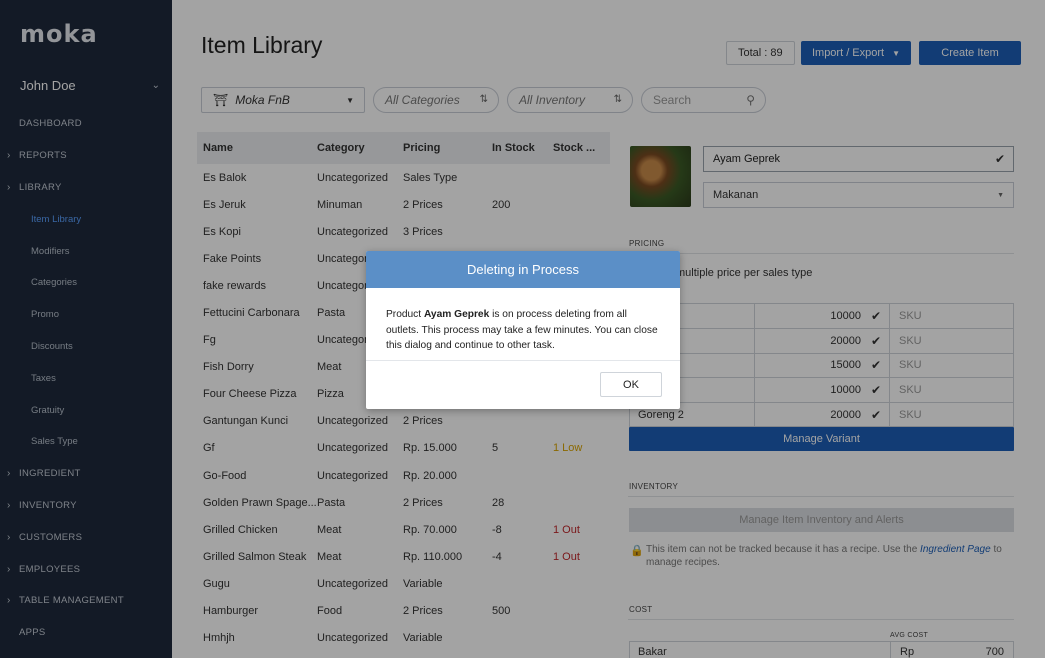 The height and width of the screenshot is (658, 1045). I want to click on dialog-message-text: Product, so click(405, 314).